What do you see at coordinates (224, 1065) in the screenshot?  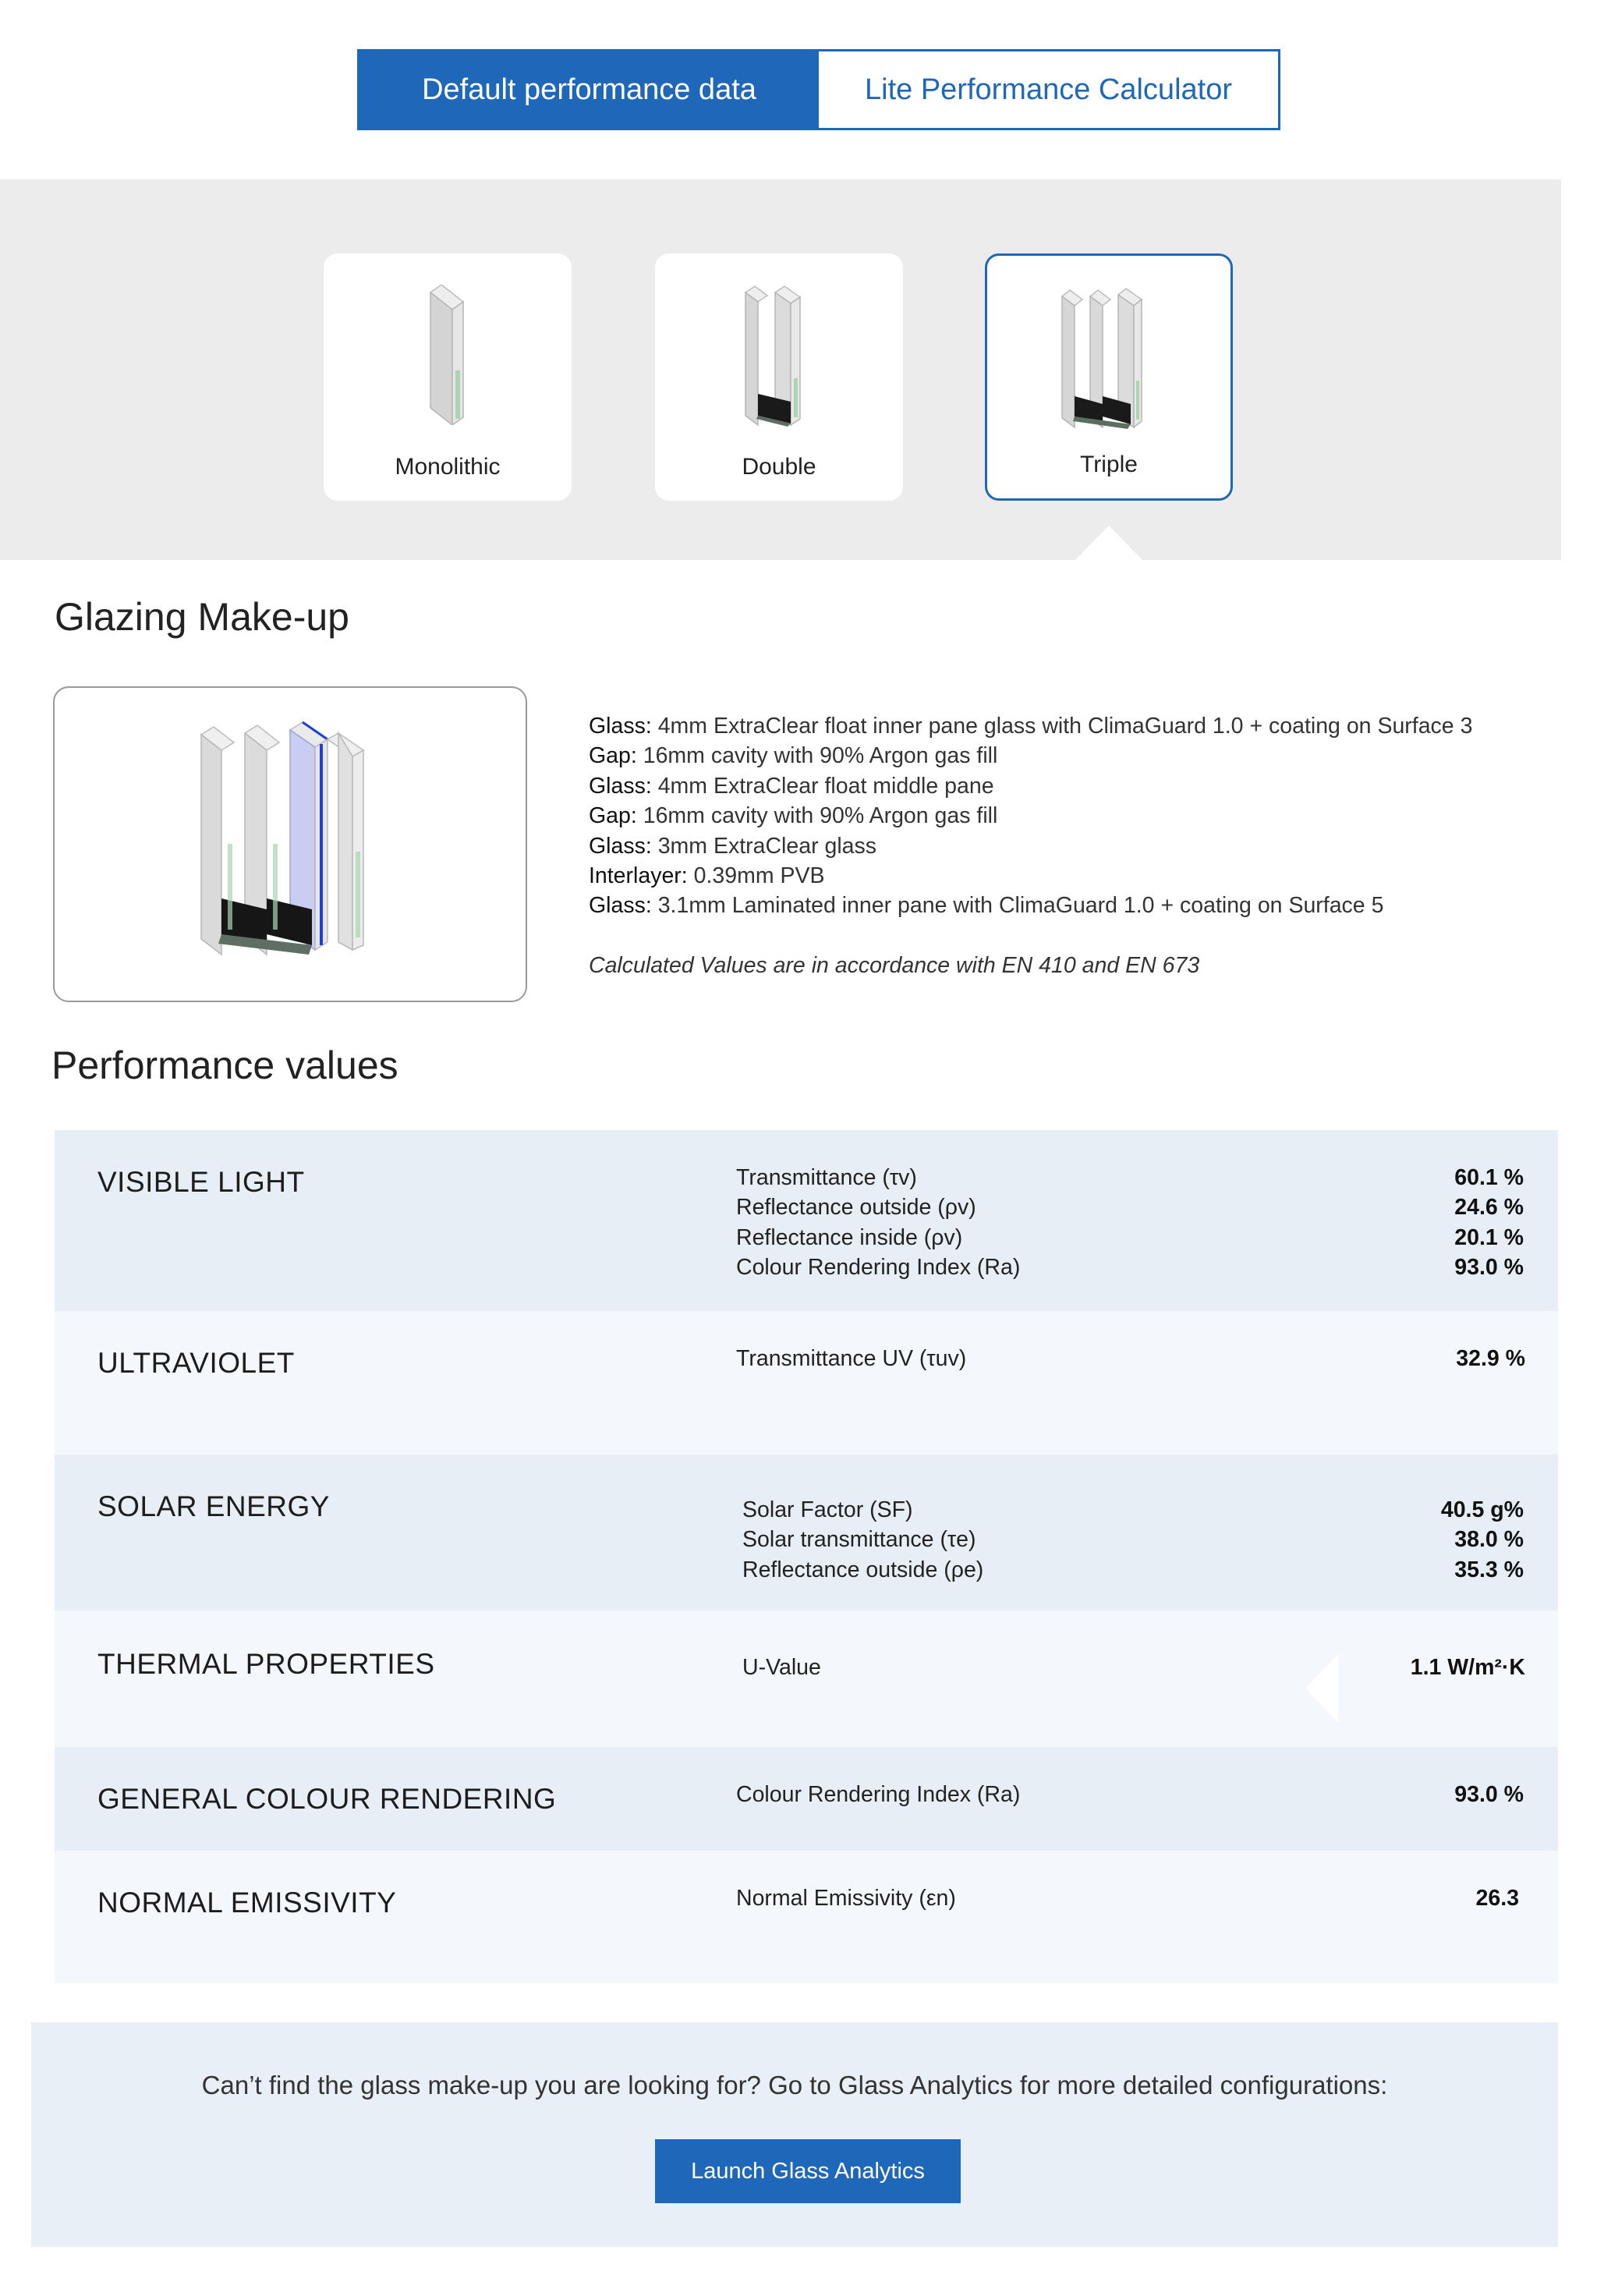 I see `performance-values-heading: Performance values` at bounding box center [224, 1065].